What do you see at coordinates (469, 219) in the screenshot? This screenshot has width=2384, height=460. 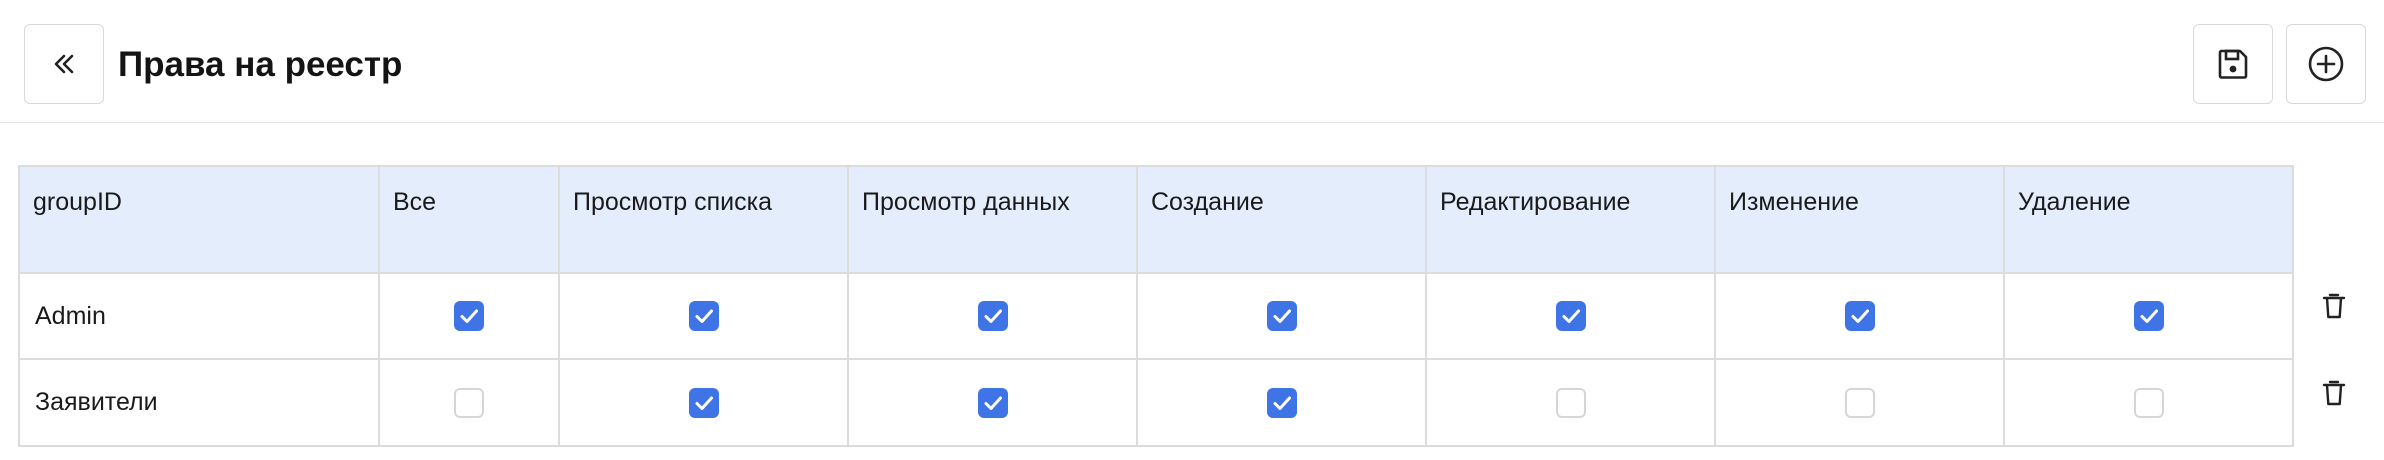 I see `column-header-all: Все` at bounding box center [469, 219].